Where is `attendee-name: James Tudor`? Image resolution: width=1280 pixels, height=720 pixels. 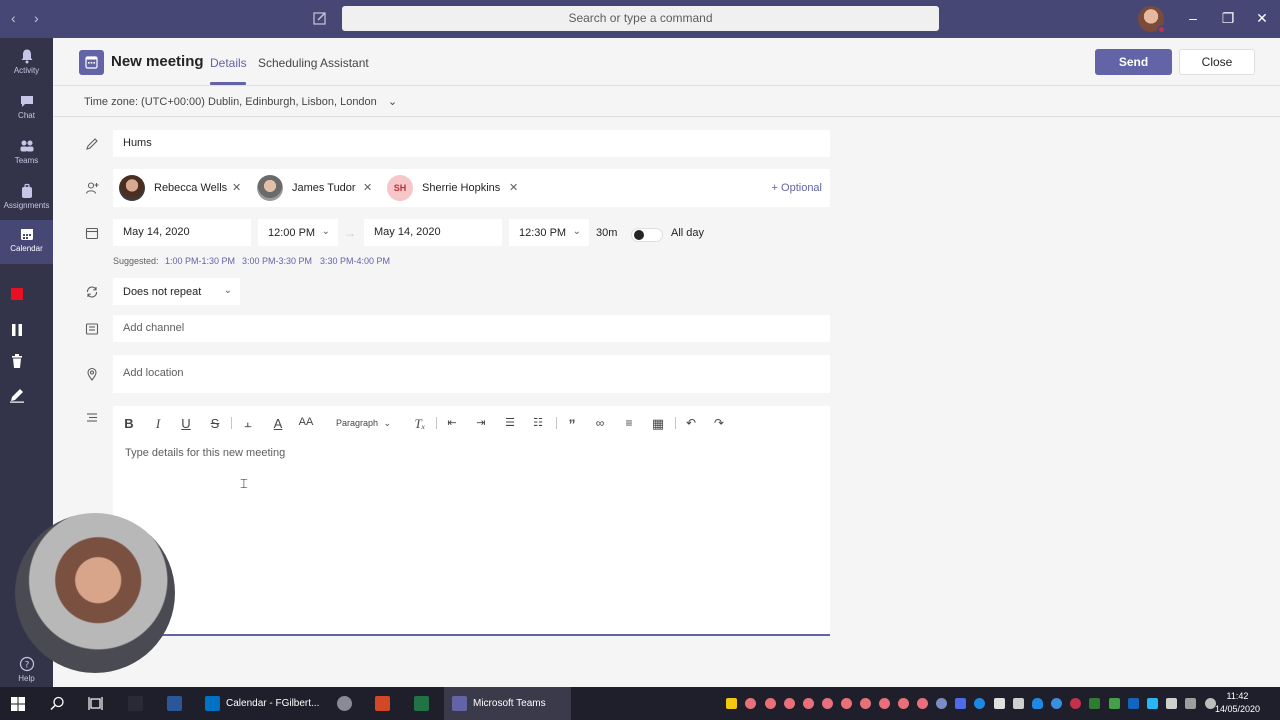 attendee-name: James Tudor is located at coordinates (324, 188).